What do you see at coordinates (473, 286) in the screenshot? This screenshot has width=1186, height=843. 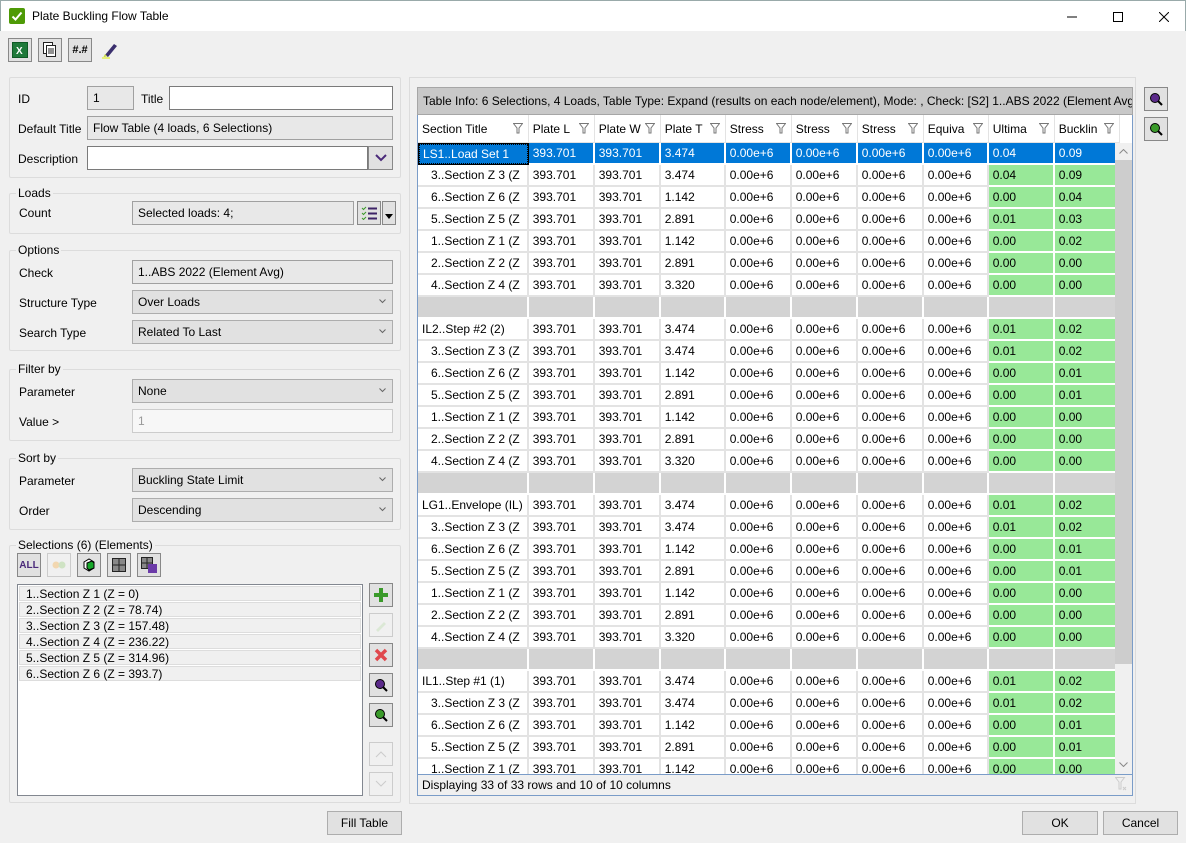 I see `table-cell: 4..Section Z 4 (Z` at bounding box center [473, 286].